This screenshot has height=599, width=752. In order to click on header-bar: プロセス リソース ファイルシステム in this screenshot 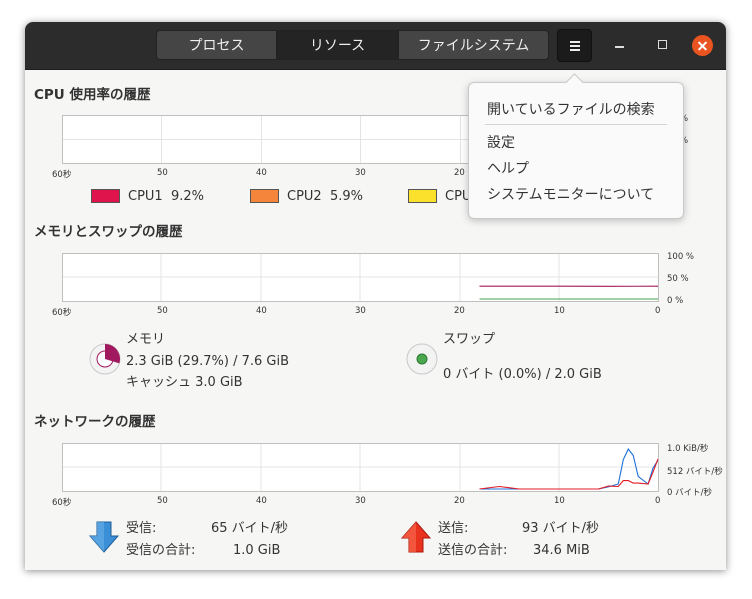, I will do `click(375, 46)`.